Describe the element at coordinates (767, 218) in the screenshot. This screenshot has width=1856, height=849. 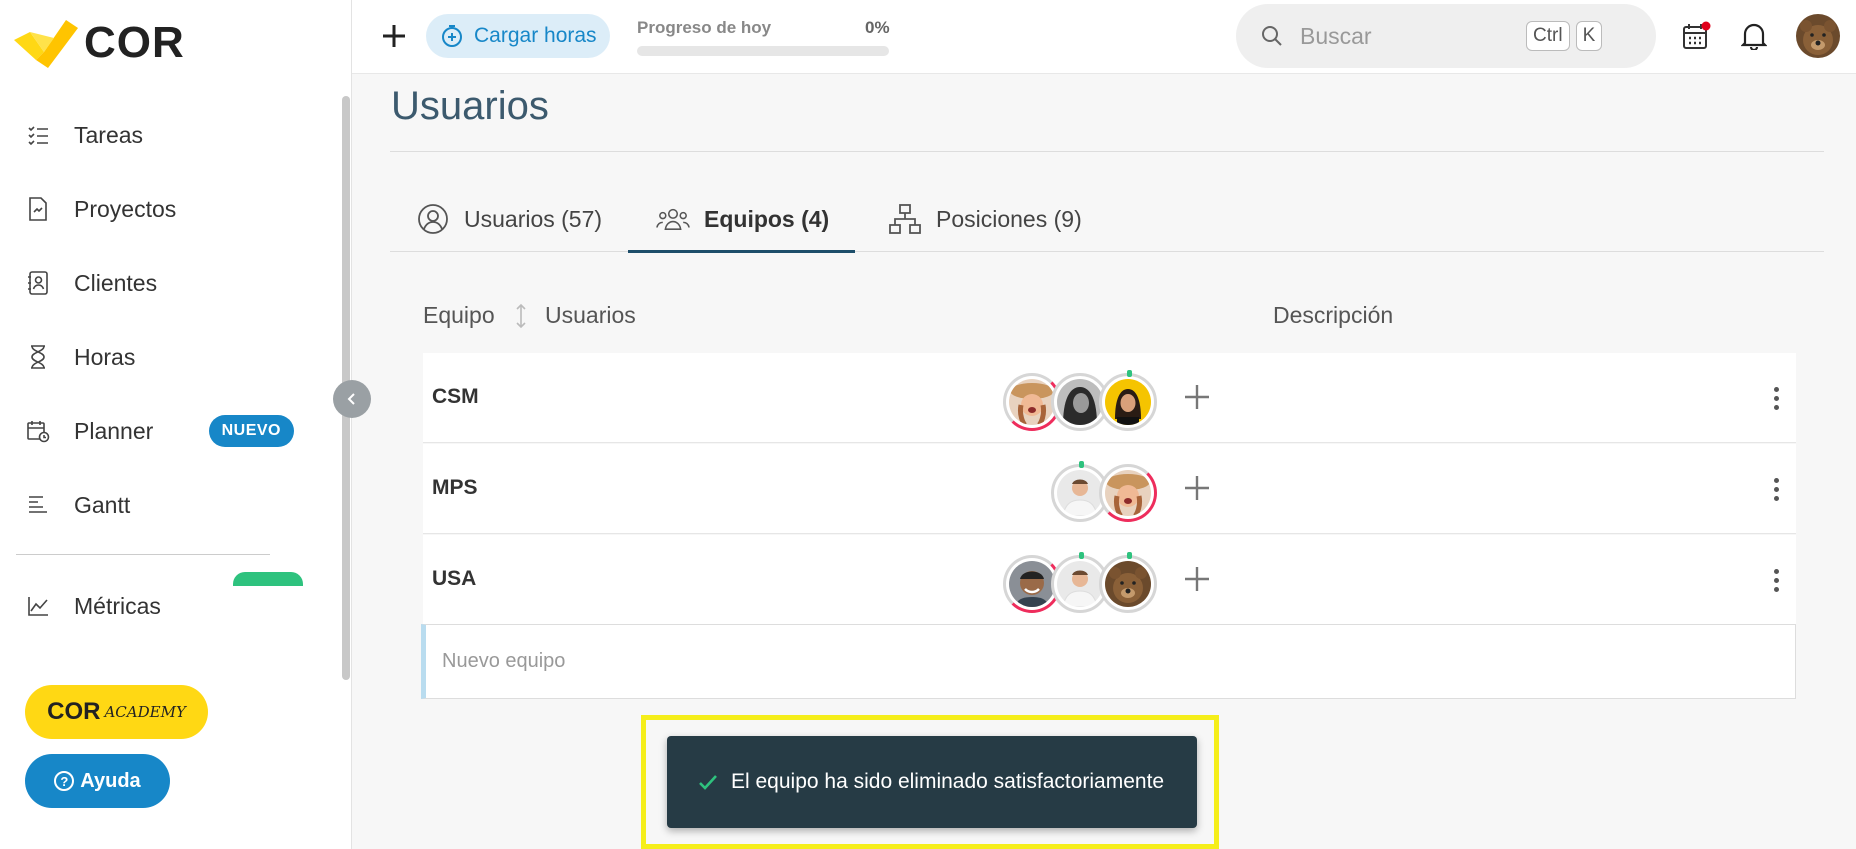
I see `tab-label: Equipos (4)` at that location.